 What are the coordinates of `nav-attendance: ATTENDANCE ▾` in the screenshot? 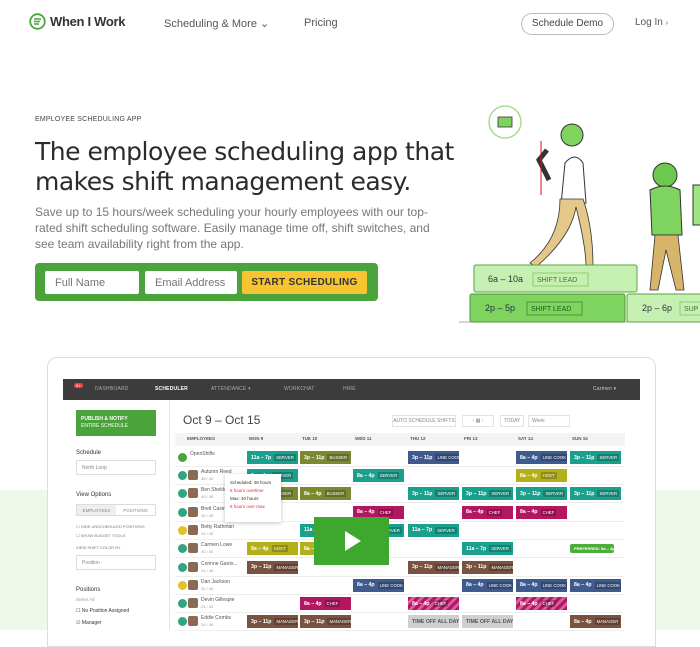 It's located at (231, 389).